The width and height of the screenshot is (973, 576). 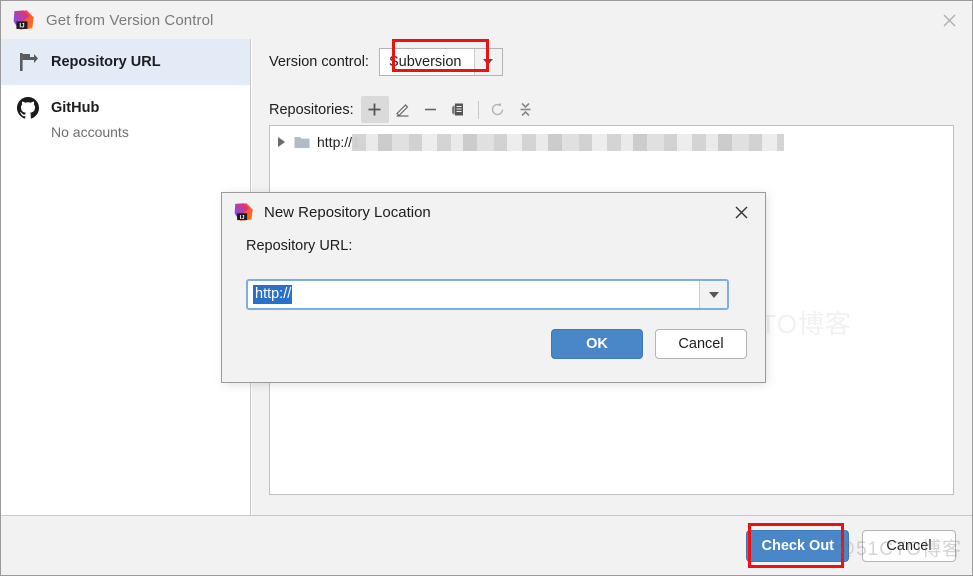 I want to click on minus-icon, so click(x=431, y=109).